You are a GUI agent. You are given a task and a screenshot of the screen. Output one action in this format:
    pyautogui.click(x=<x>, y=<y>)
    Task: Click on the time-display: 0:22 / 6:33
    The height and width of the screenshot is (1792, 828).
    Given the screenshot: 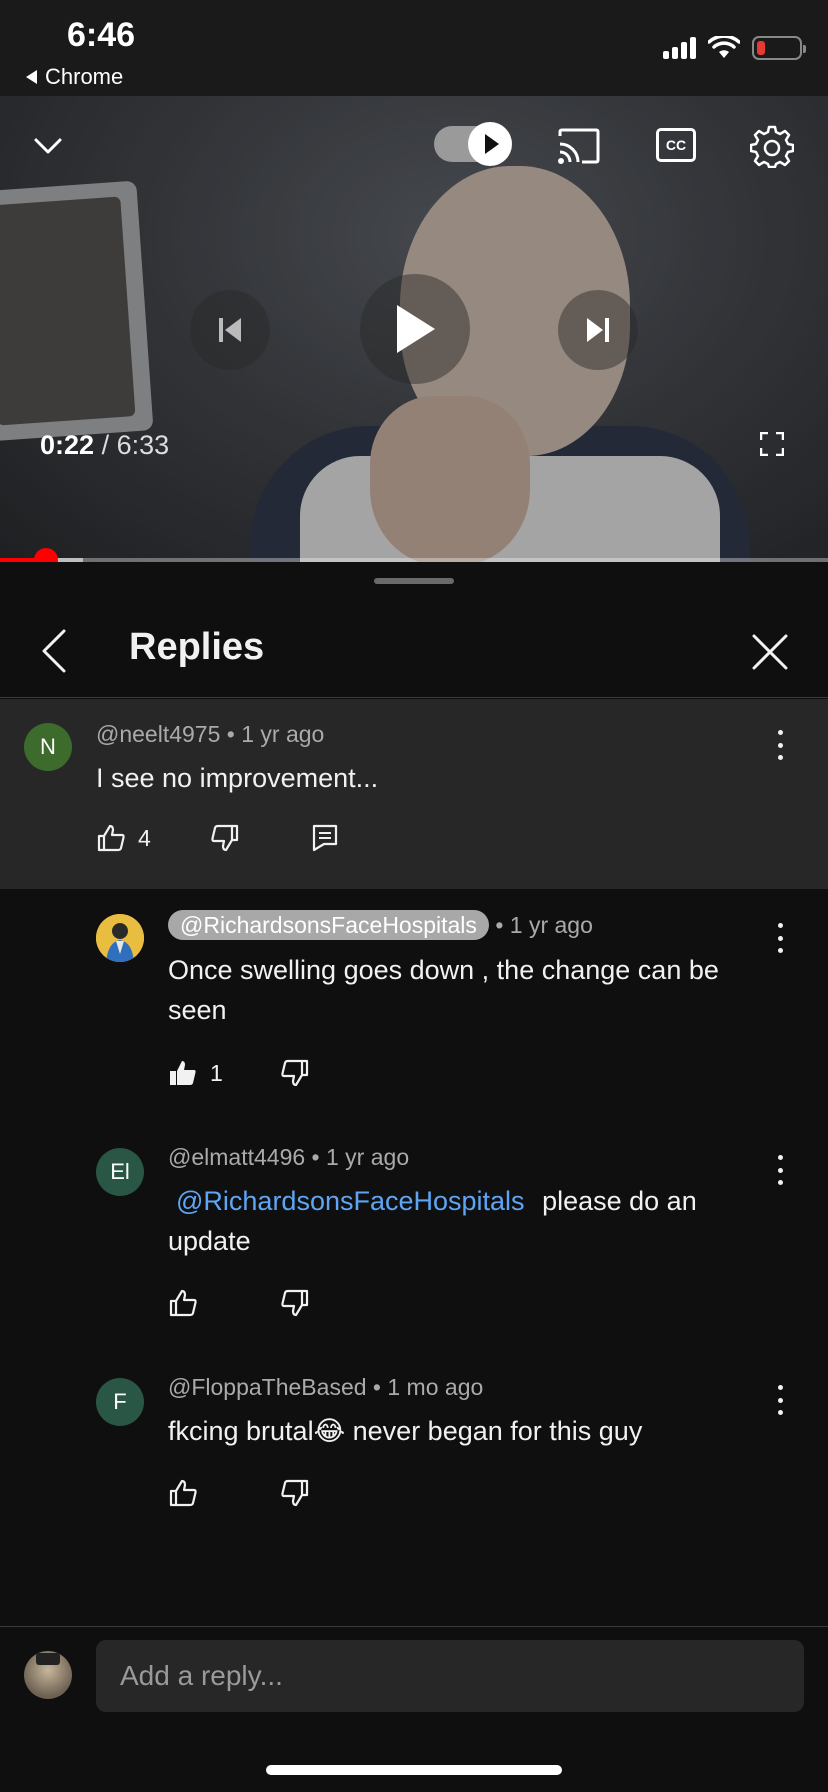 What is the action you would take?
    pyautogui.click(x=104, y=445)
    